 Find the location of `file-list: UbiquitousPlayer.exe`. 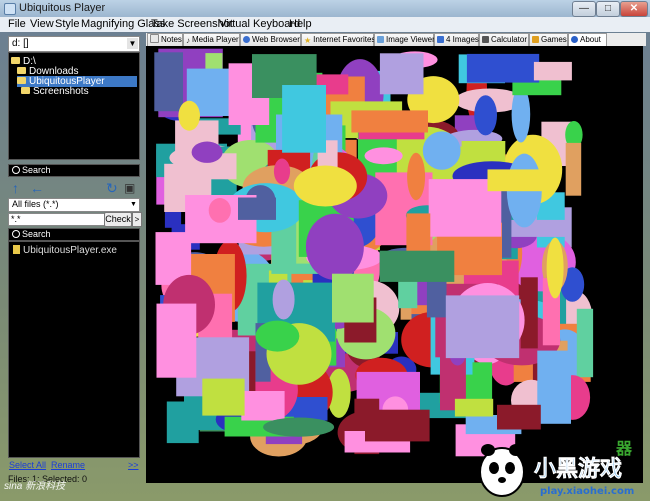

file-list: UbiquitousPlayer.exe is located at coordinates (74, 349).